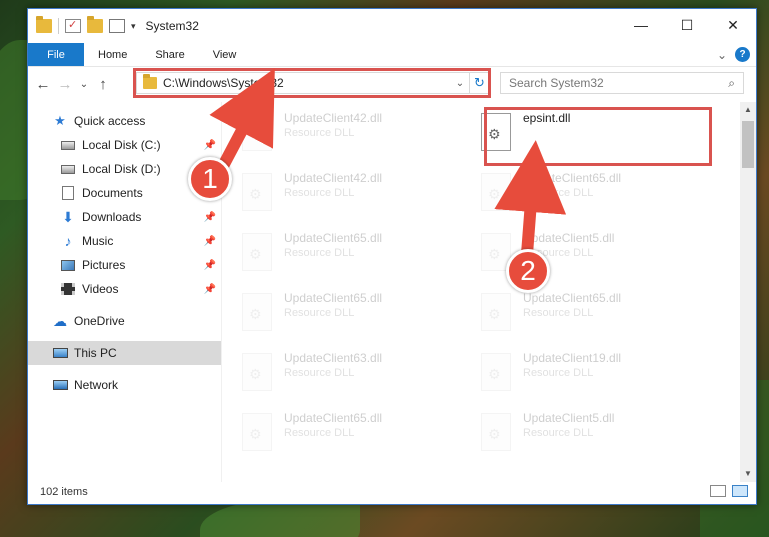 The height and width of the screenshot is (537, 769). Describe the element at coordinates (117, 26) in the screenshot. I see `view-icon` at that location.